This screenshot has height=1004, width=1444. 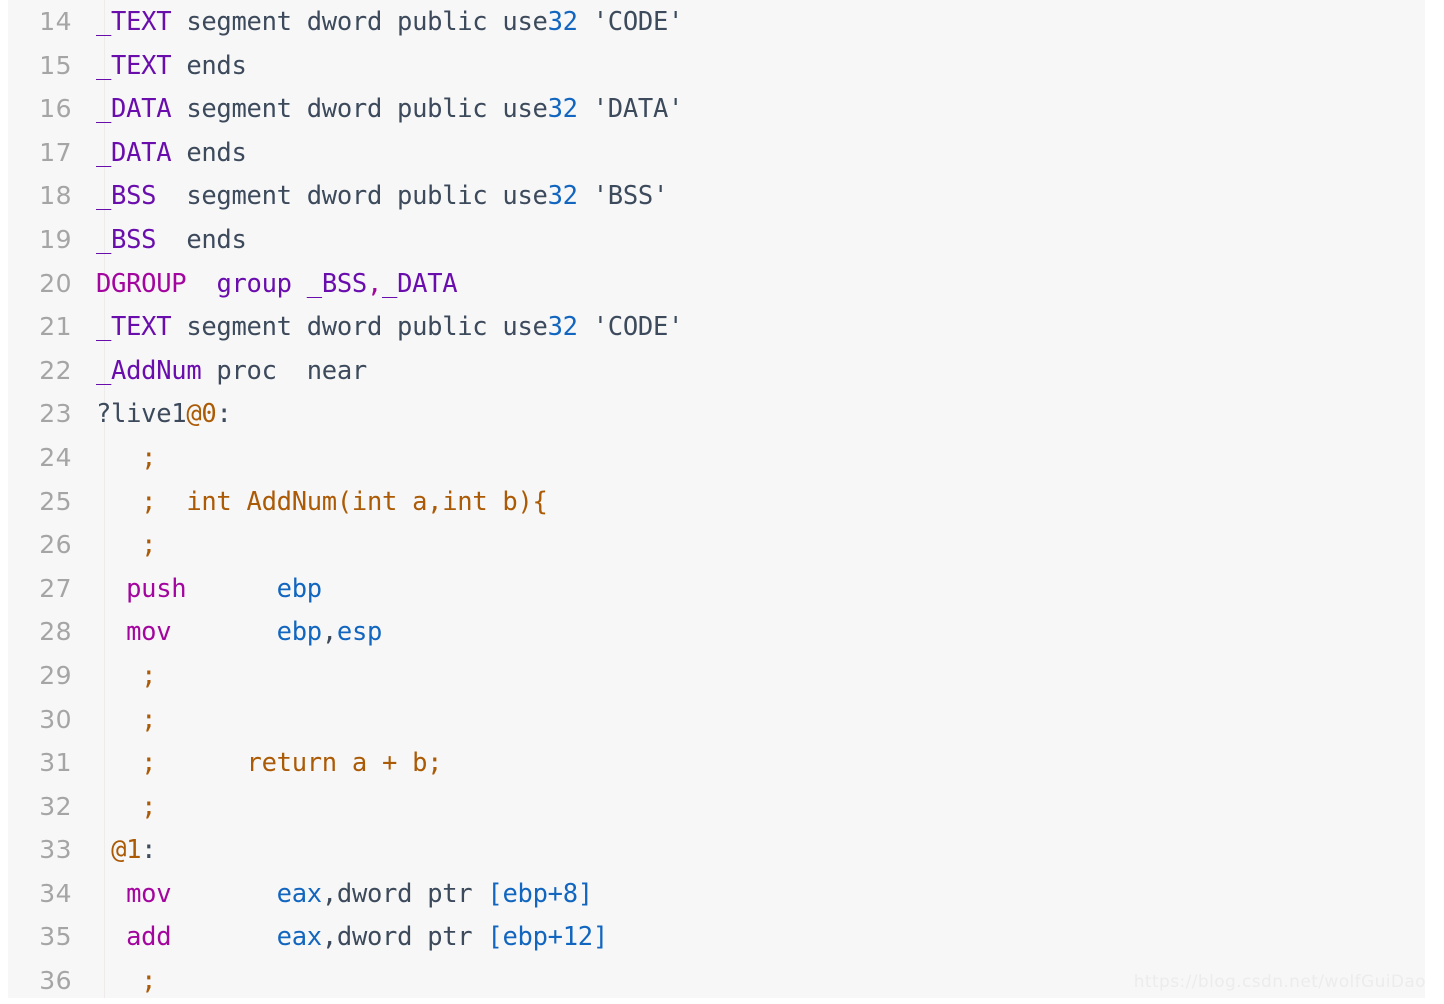 What do you see at coordinates (141, 414) in the screenshot?
I see `token-plain: ?live1` at bounding box center [141, 414].